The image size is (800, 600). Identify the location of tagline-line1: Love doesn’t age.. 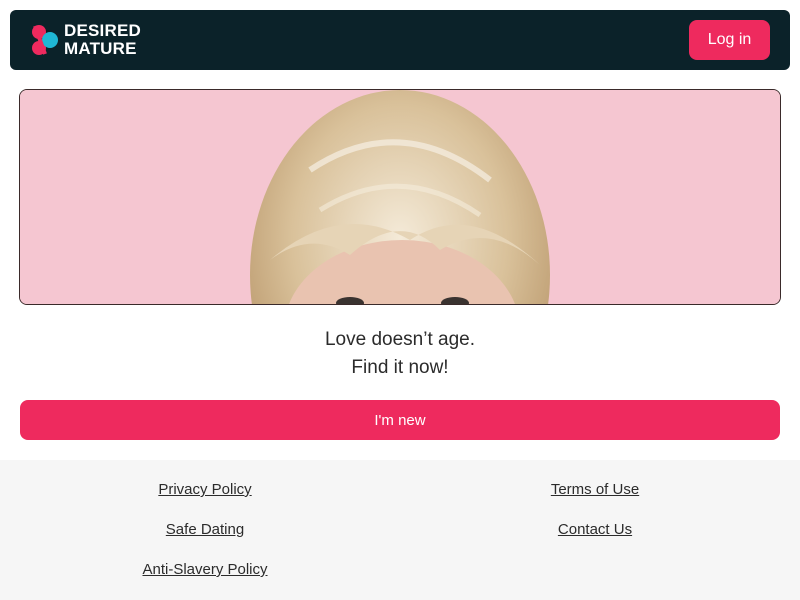
(399, 339).